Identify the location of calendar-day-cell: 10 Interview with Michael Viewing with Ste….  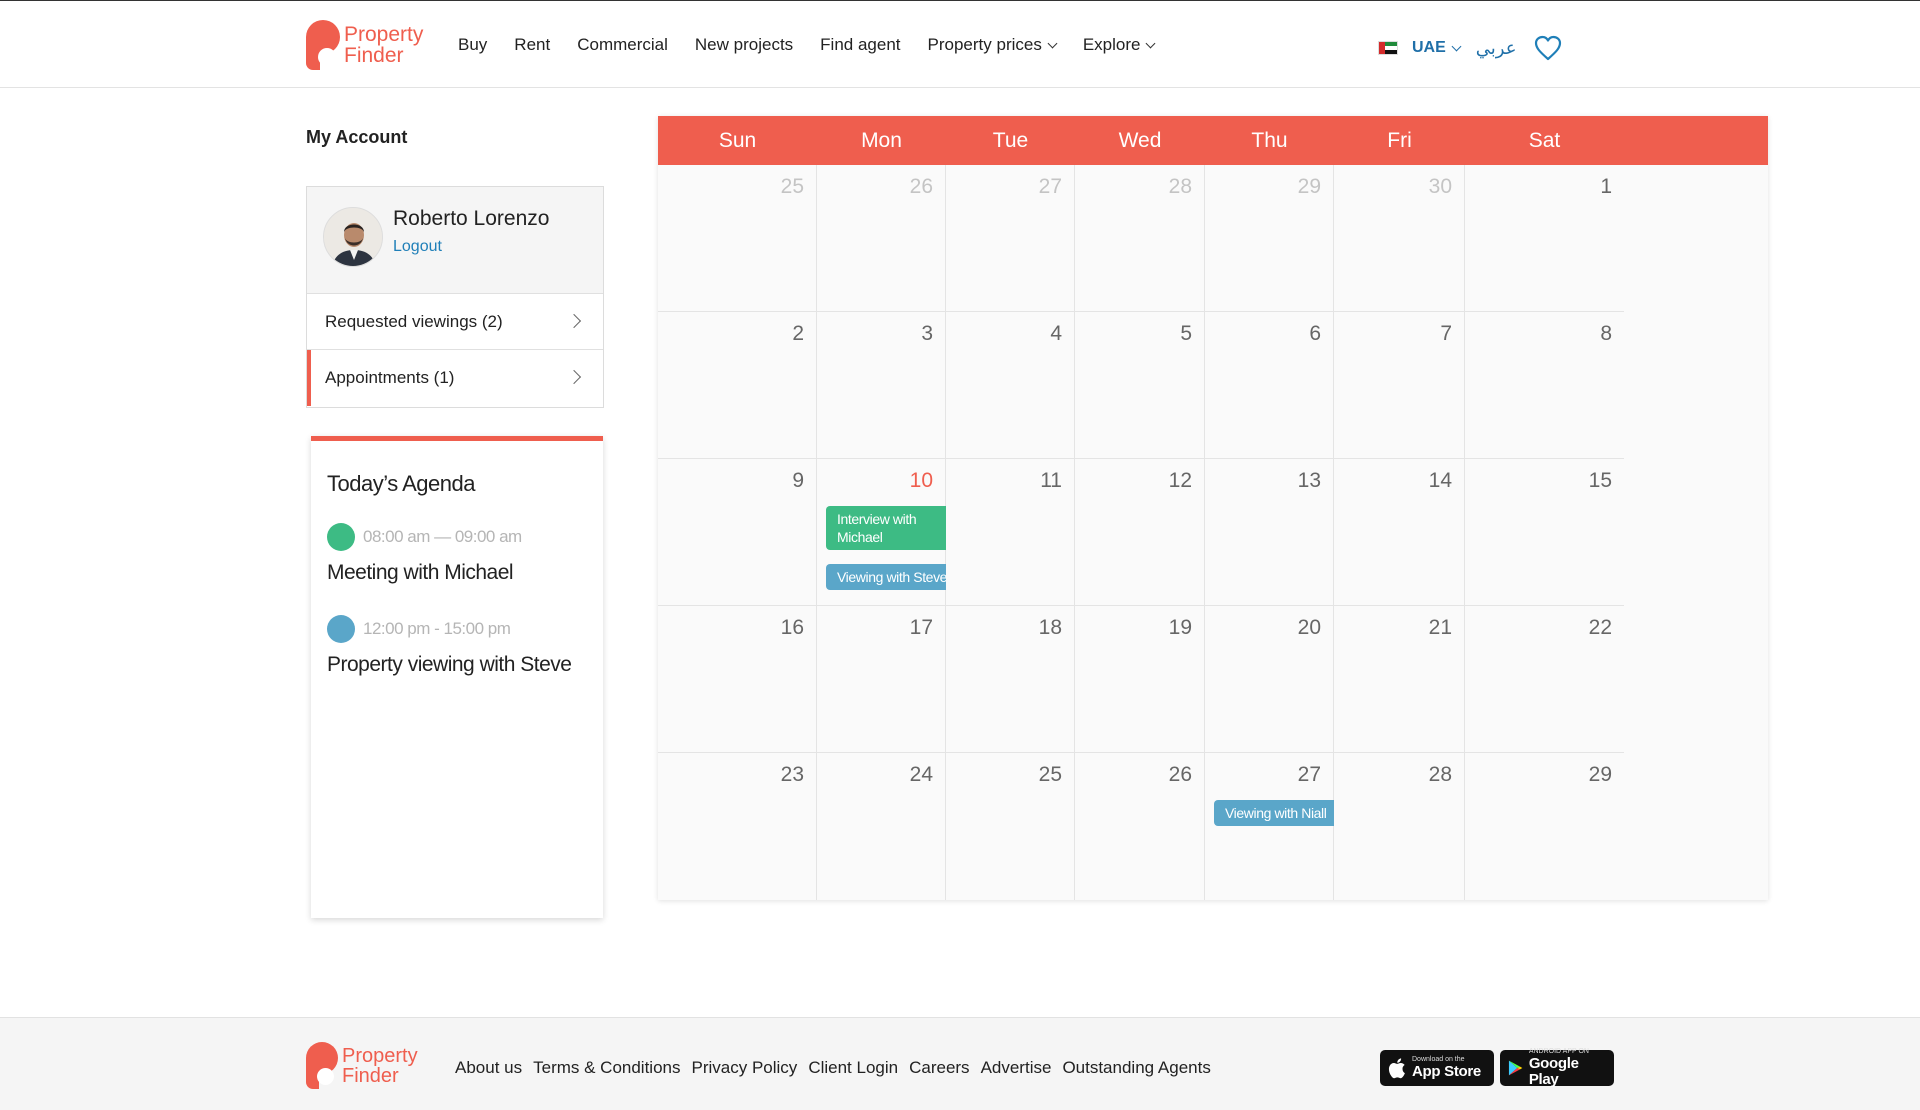
(895, 532).